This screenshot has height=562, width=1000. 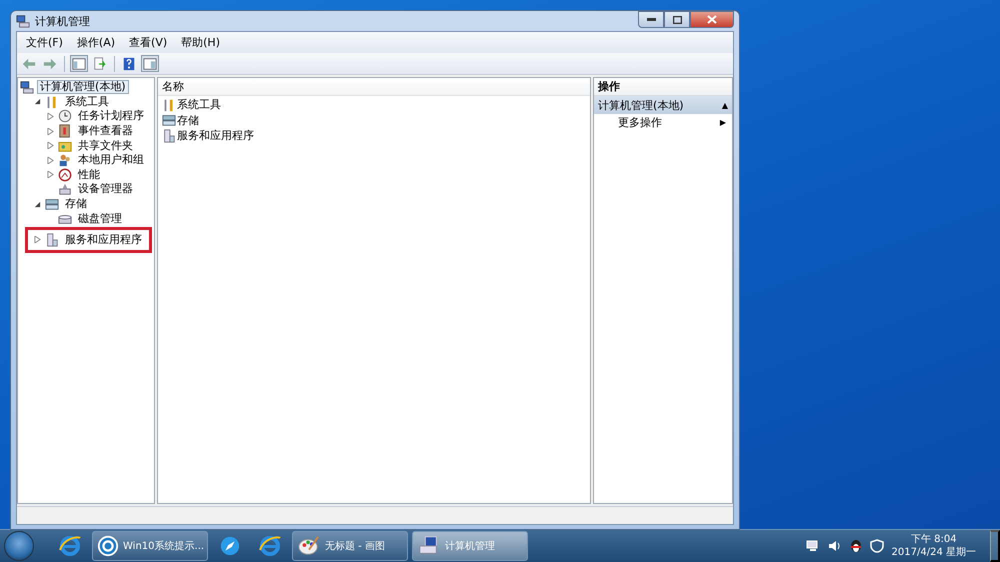 I want to click on list-item: 系统工具, so click(x=199, y=104).